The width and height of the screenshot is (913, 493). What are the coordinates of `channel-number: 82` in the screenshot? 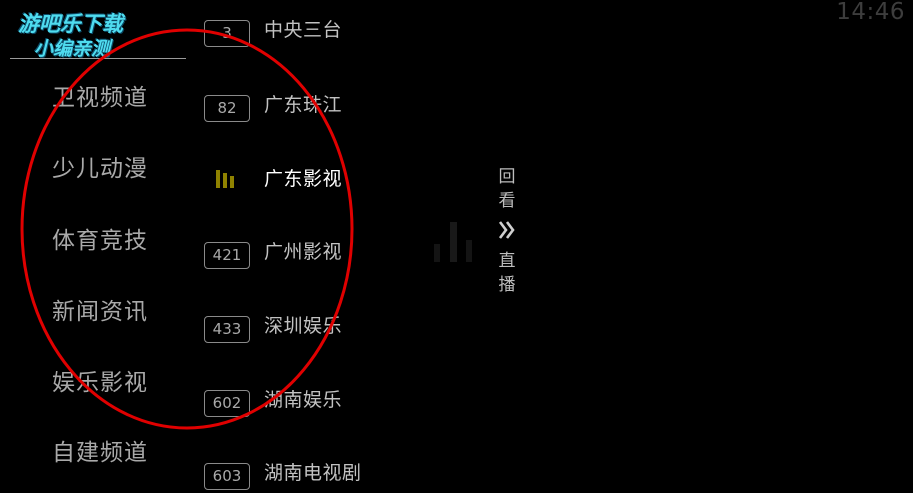 It's located at (227, 108).